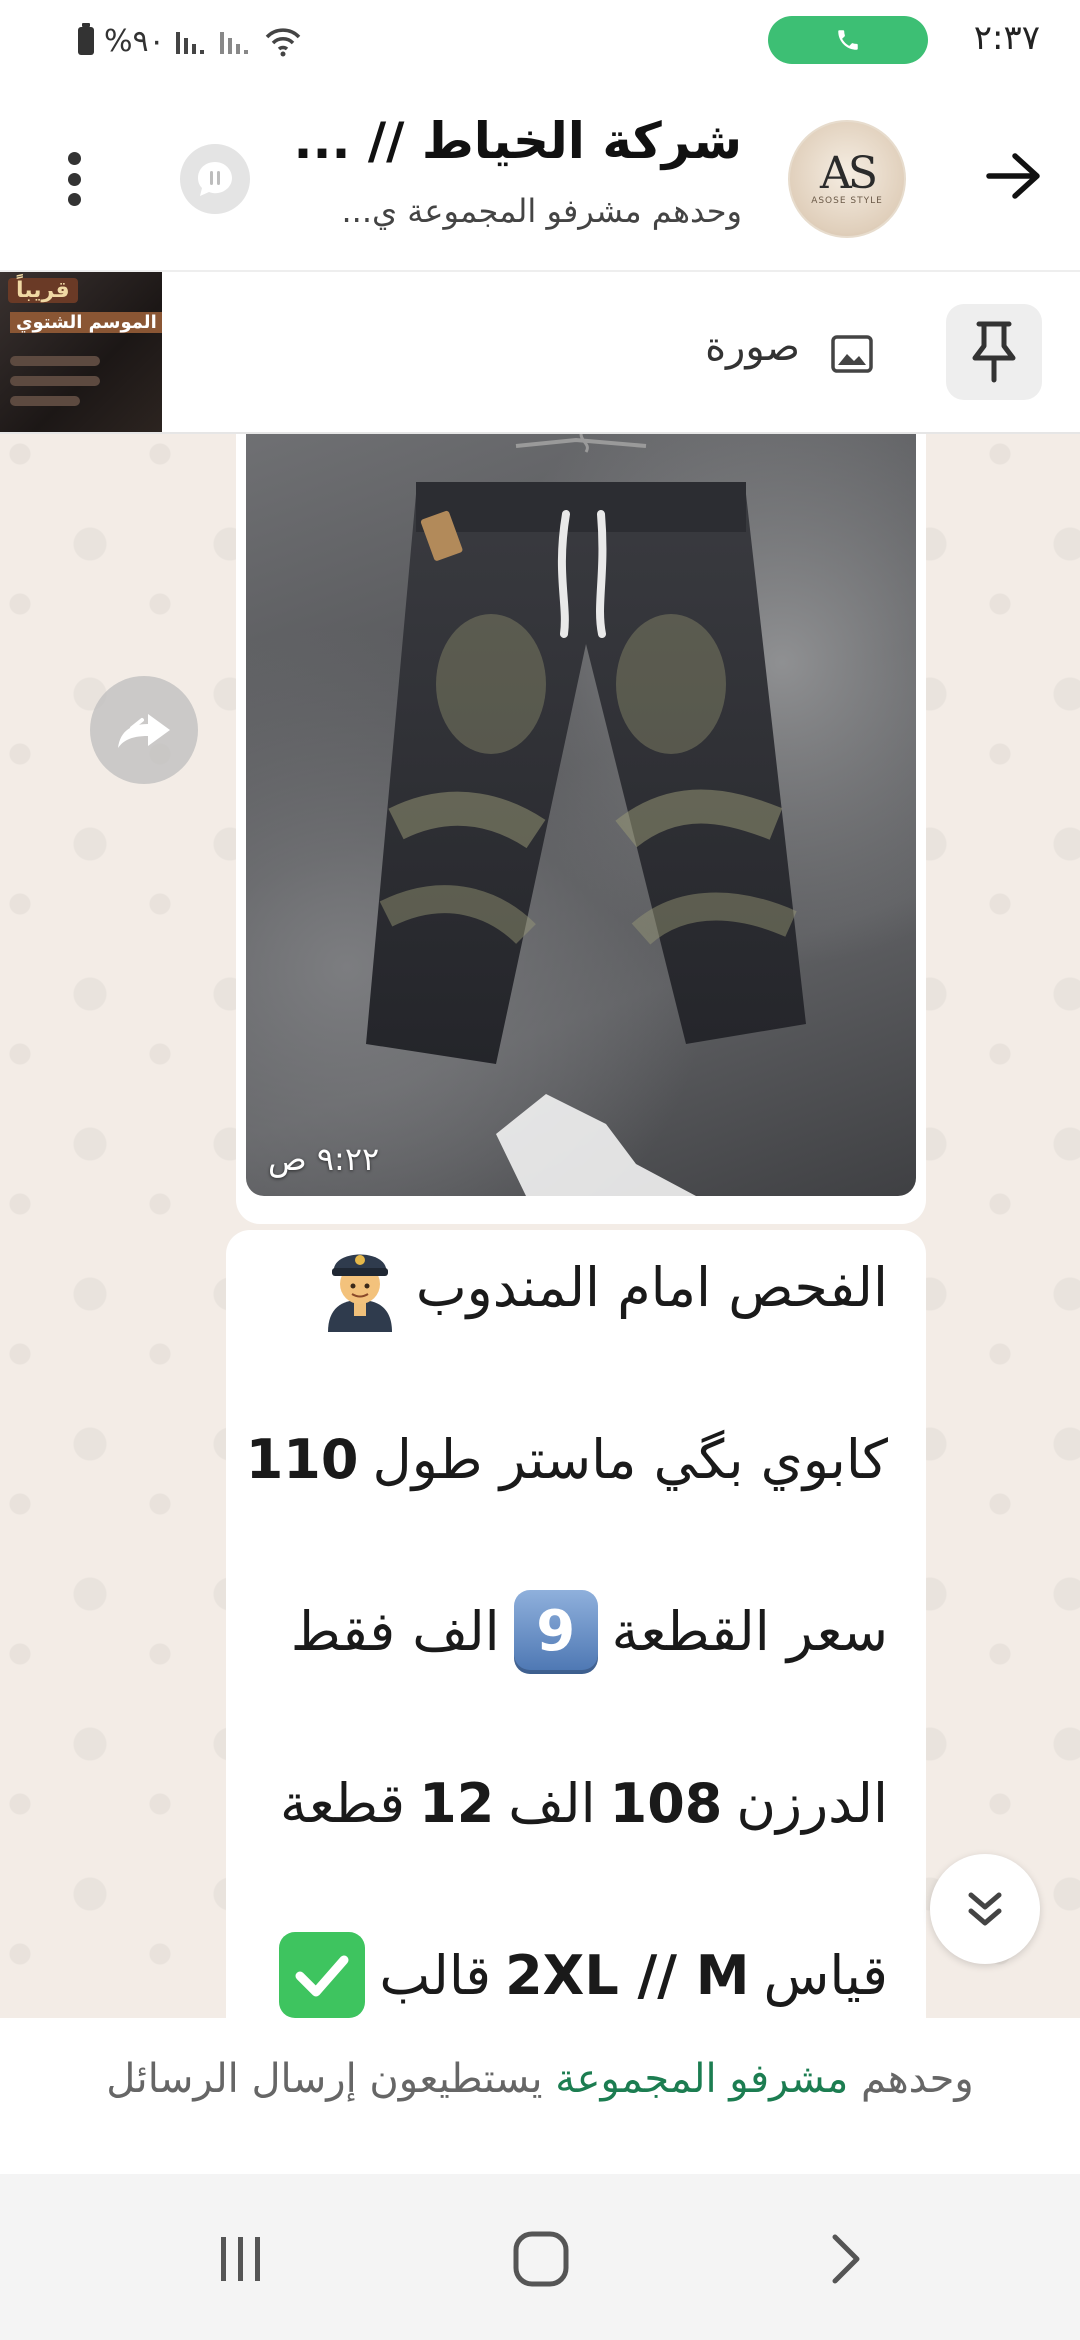 This screenshot has height=2340, width=1080. Describe the element at coordinates (572, 1860) in the screenshot. I see `message-line-4: الدرزن 108 الف 12 قطعة` at that location.